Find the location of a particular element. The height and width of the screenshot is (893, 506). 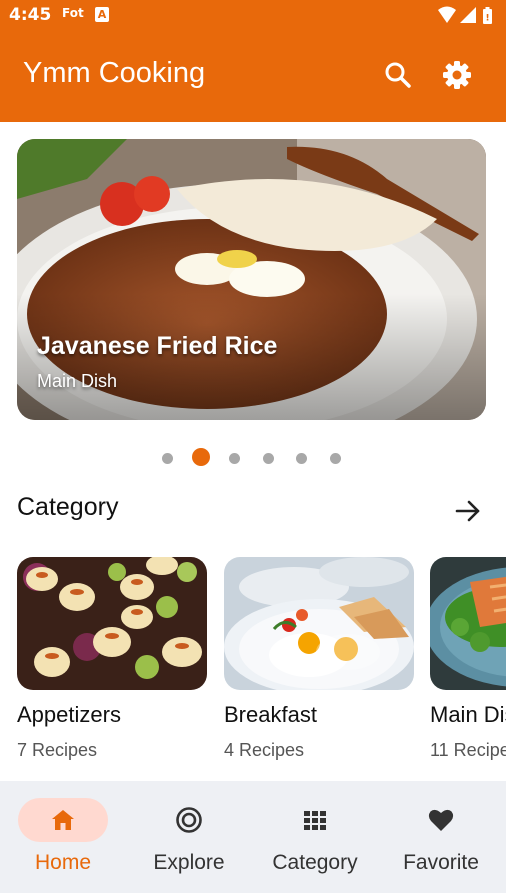

nav-item-explore: Explore is located at coordinates (189, 838).